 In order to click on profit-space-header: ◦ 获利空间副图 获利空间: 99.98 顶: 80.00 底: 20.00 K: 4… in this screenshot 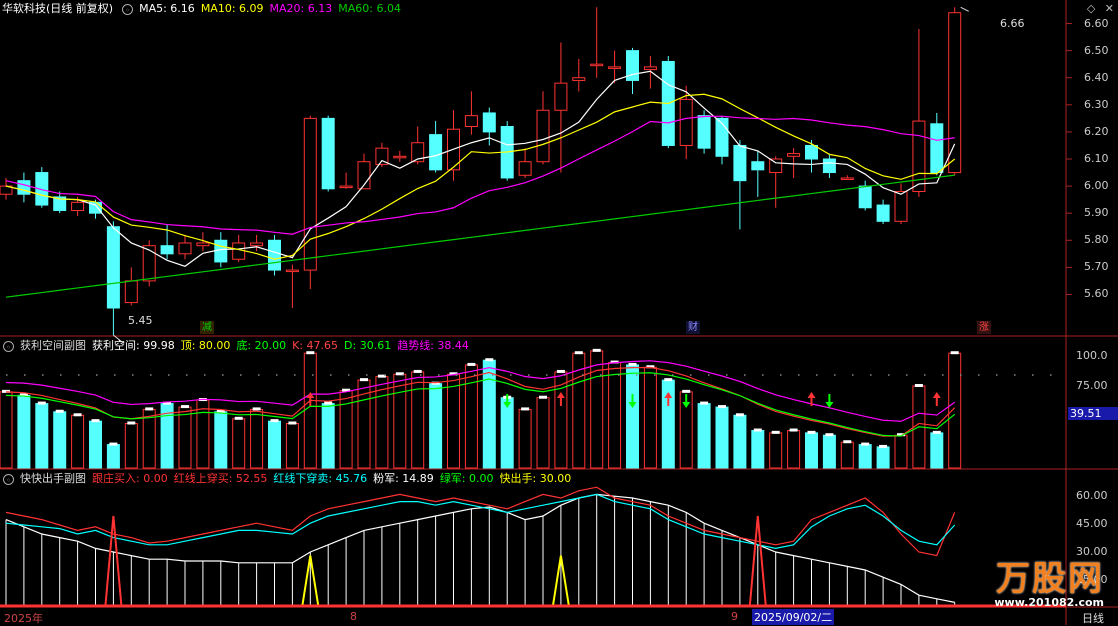, I will do `click(240, 346)`.